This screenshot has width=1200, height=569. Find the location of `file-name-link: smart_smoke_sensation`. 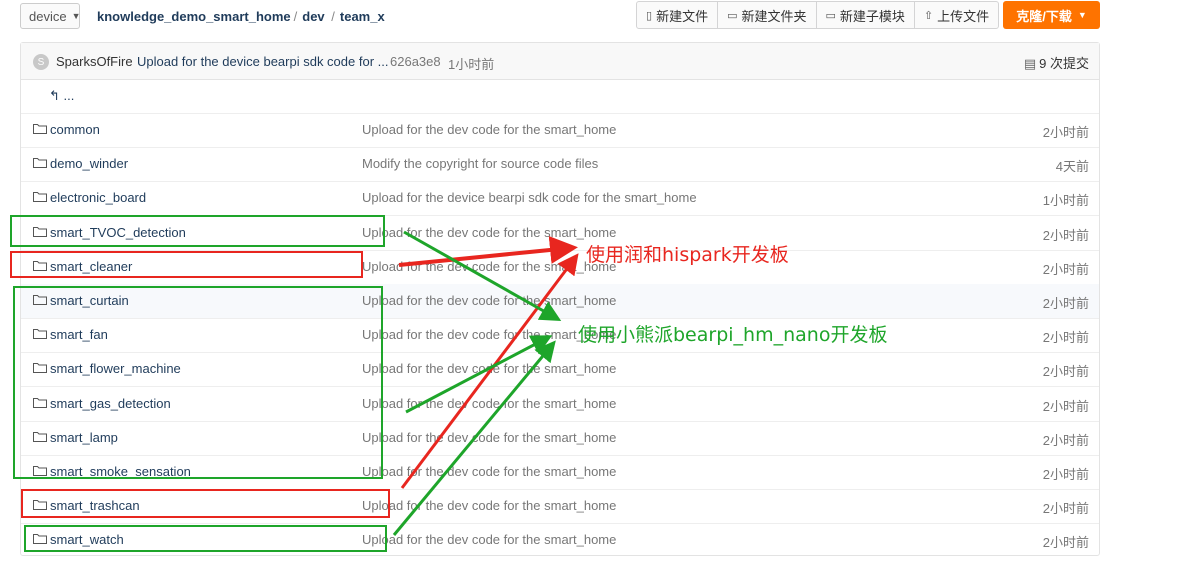

file-name-link: smart_smoke_sensation is located at coordinates (120, 471).